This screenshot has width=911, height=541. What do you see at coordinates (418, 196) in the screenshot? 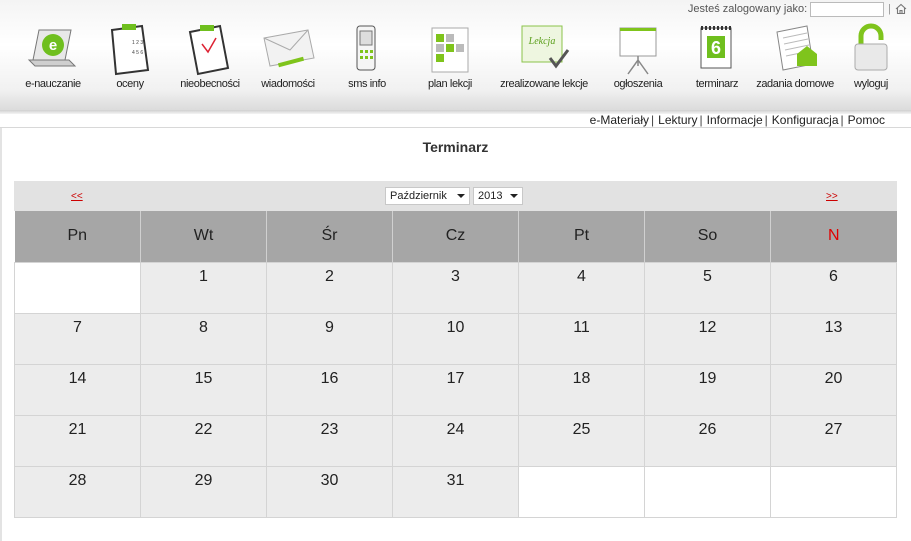
I see `month-select-value: Październik` at bounding box center [418, 196].